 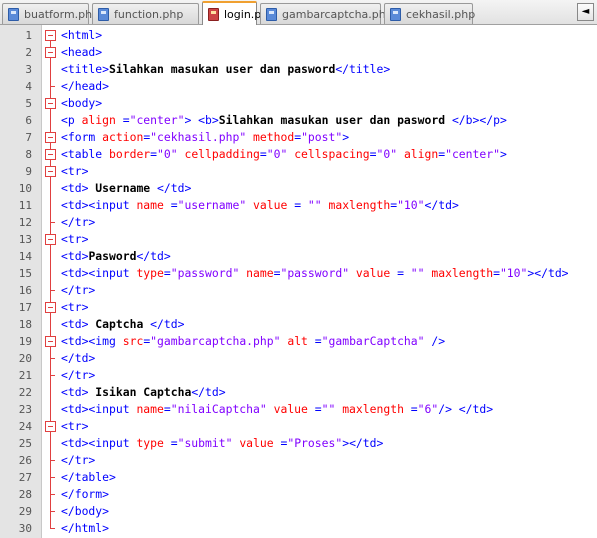 I want to click on code-token-tag: </table>, so click(x=88, y=477).